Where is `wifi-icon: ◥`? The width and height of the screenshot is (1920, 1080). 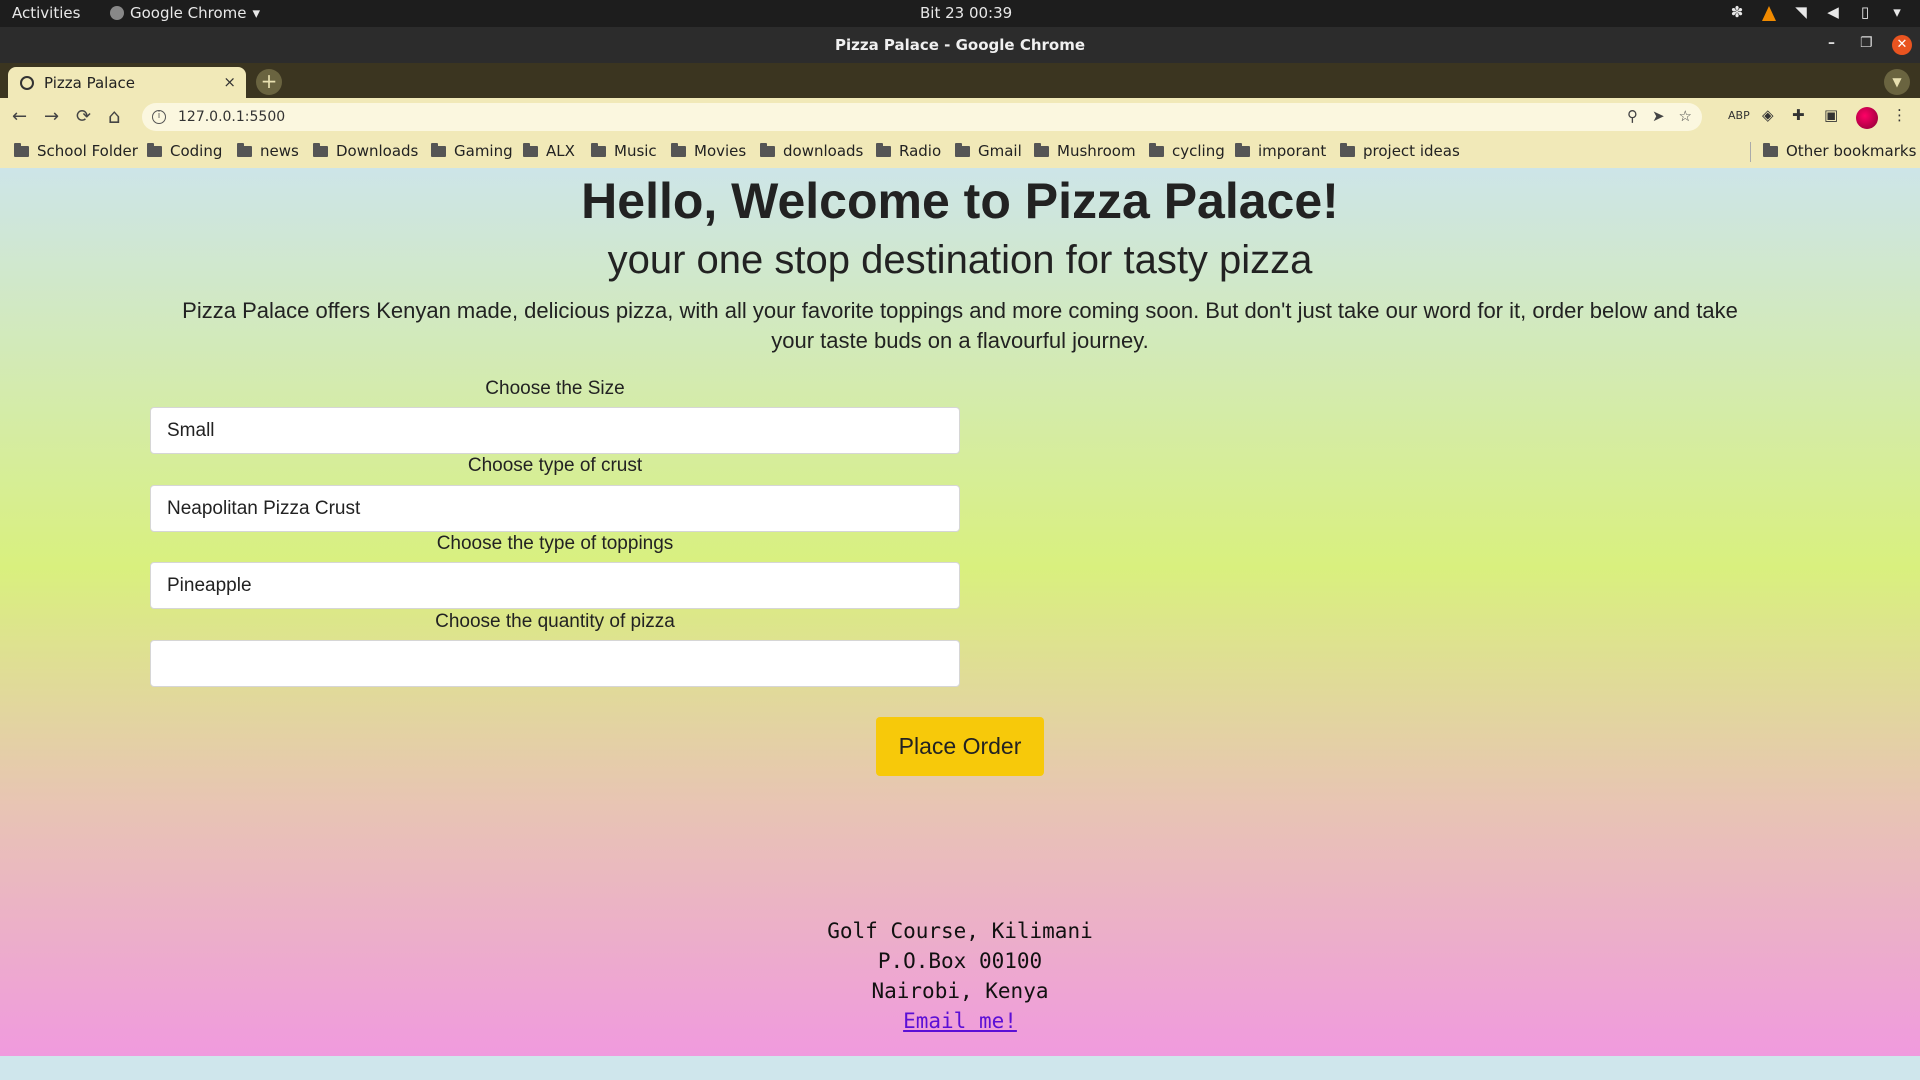 wifi-icon: ◥ is located at coordinates (1801, 12).